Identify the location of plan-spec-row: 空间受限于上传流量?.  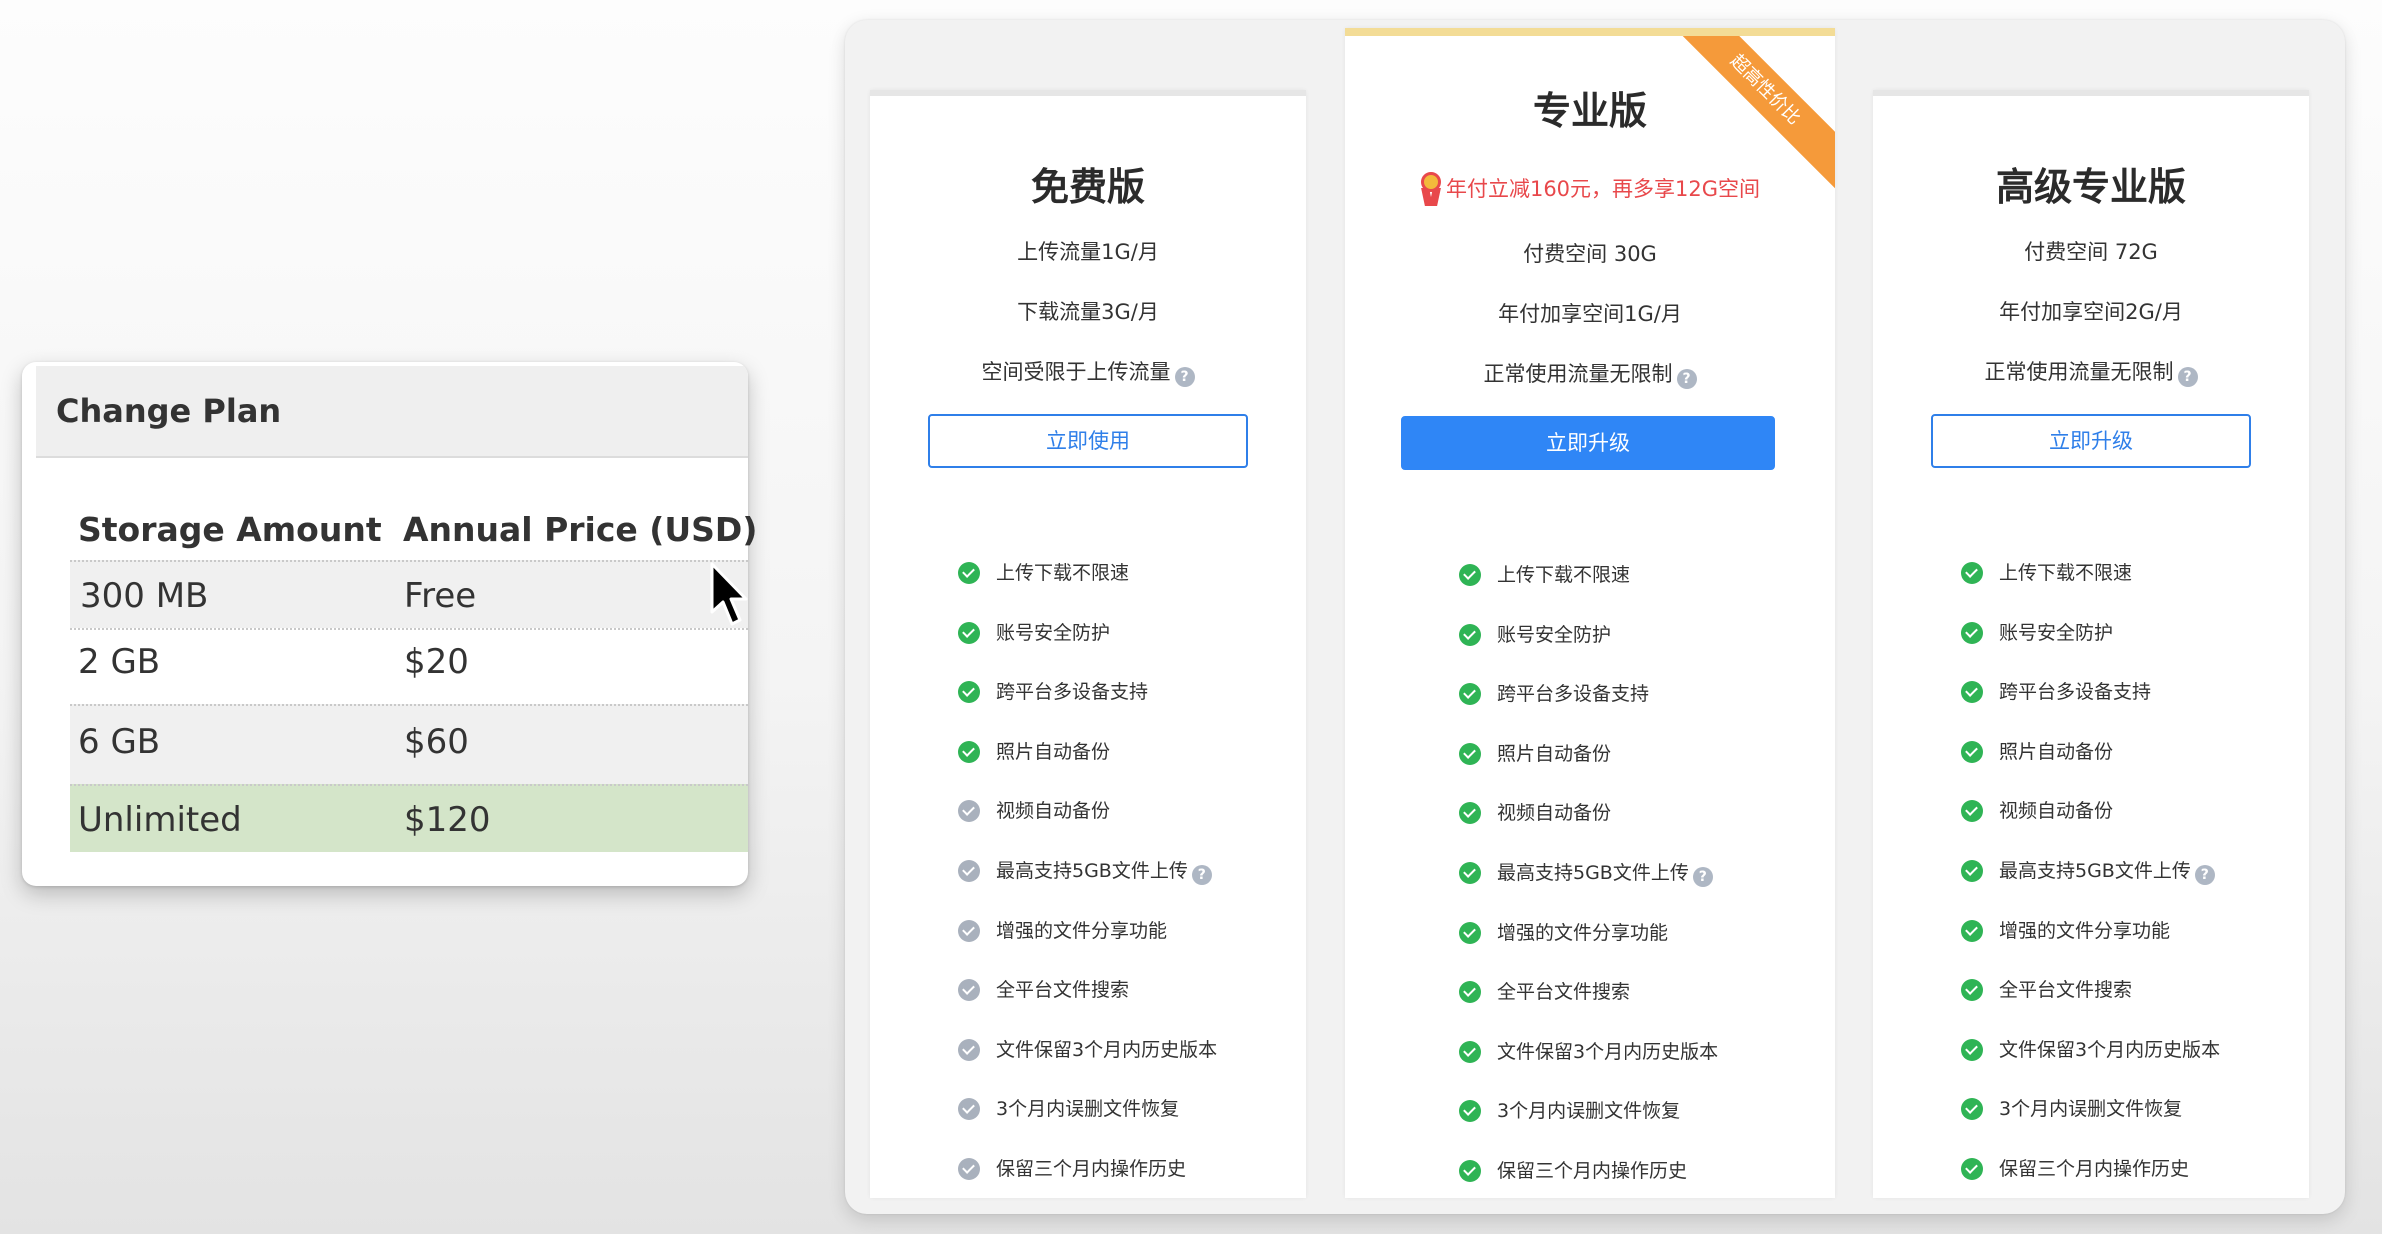
(1088, 371).